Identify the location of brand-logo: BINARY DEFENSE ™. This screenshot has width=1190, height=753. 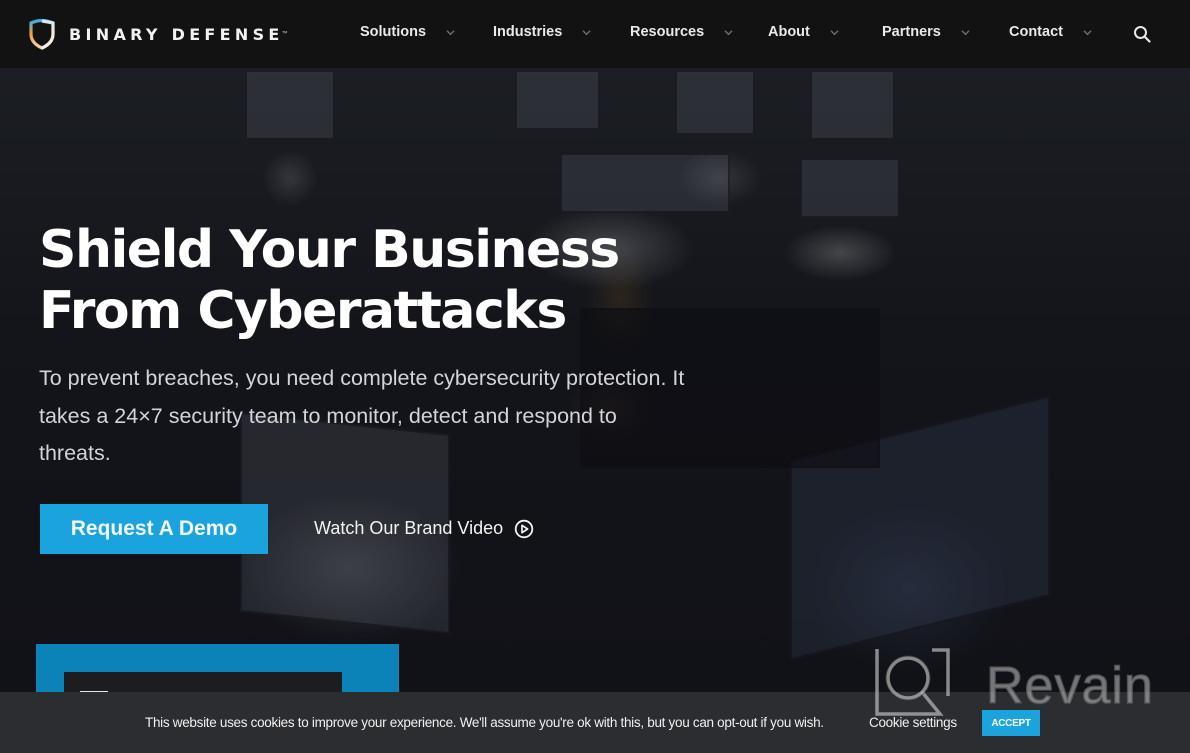
(158, 34).